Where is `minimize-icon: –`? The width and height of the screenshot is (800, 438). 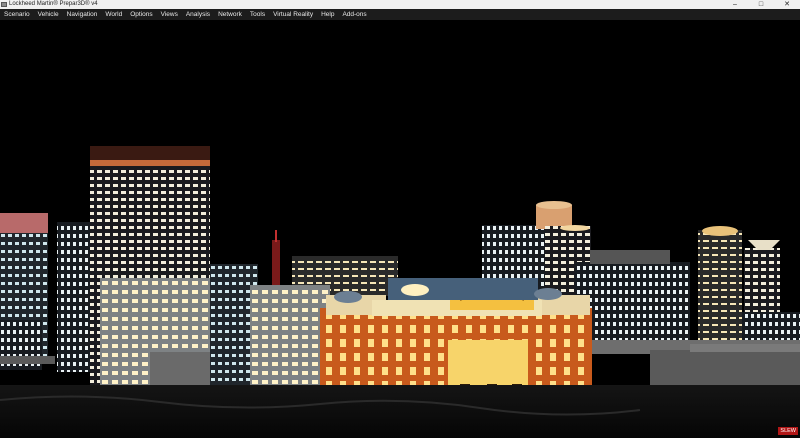 minimize-icon: – is located at coordinates (735, 4).